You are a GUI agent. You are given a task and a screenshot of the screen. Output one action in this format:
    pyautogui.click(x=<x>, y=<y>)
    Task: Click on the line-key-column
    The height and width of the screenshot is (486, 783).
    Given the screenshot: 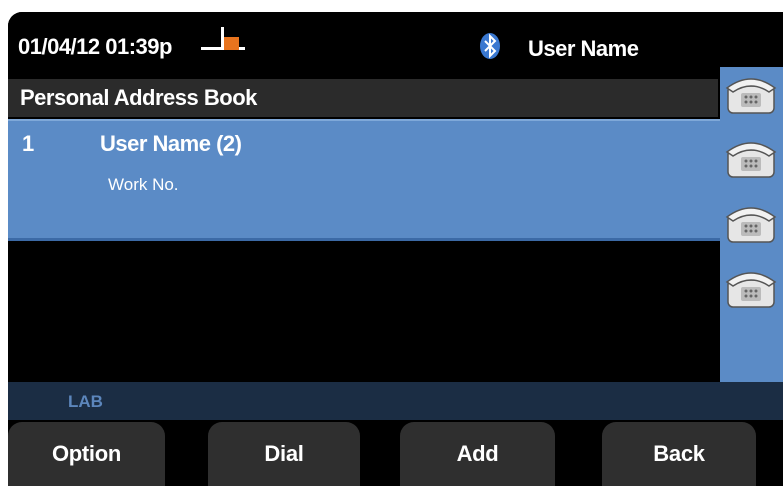 What is the action you would take?
    pyautogui.click(x=751, y=224)
    